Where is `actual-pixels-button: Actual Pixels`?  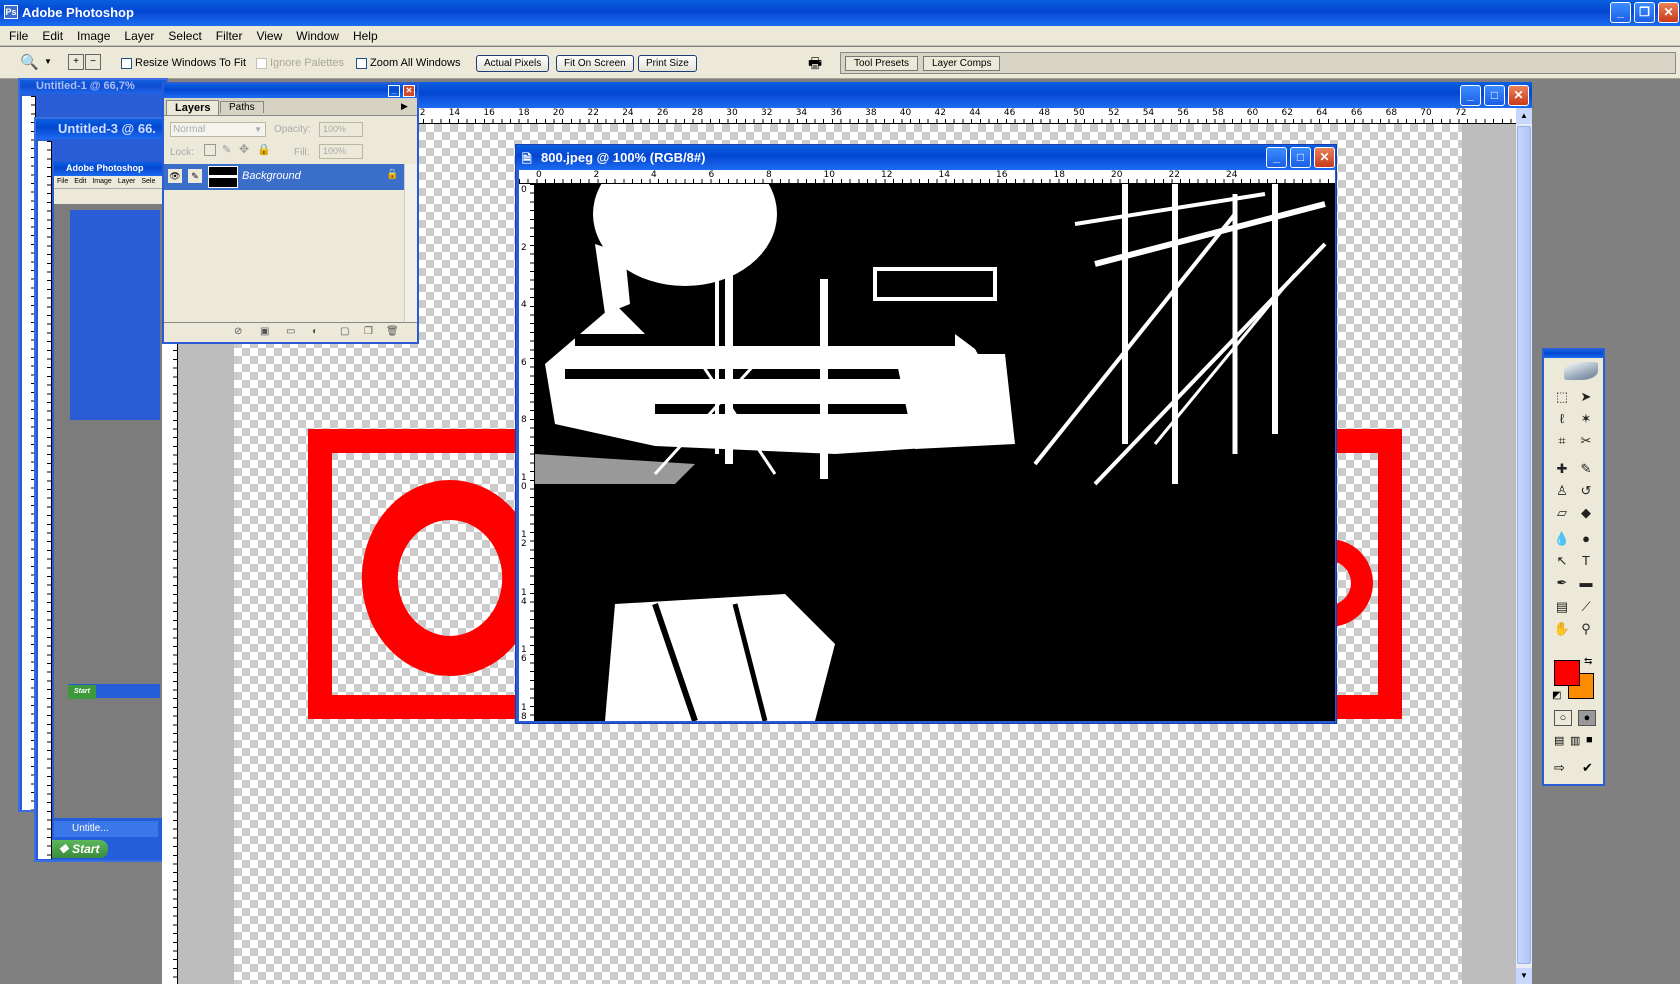 actual-pixels-button: Actual Pixels is located at coordinates (513, 63).